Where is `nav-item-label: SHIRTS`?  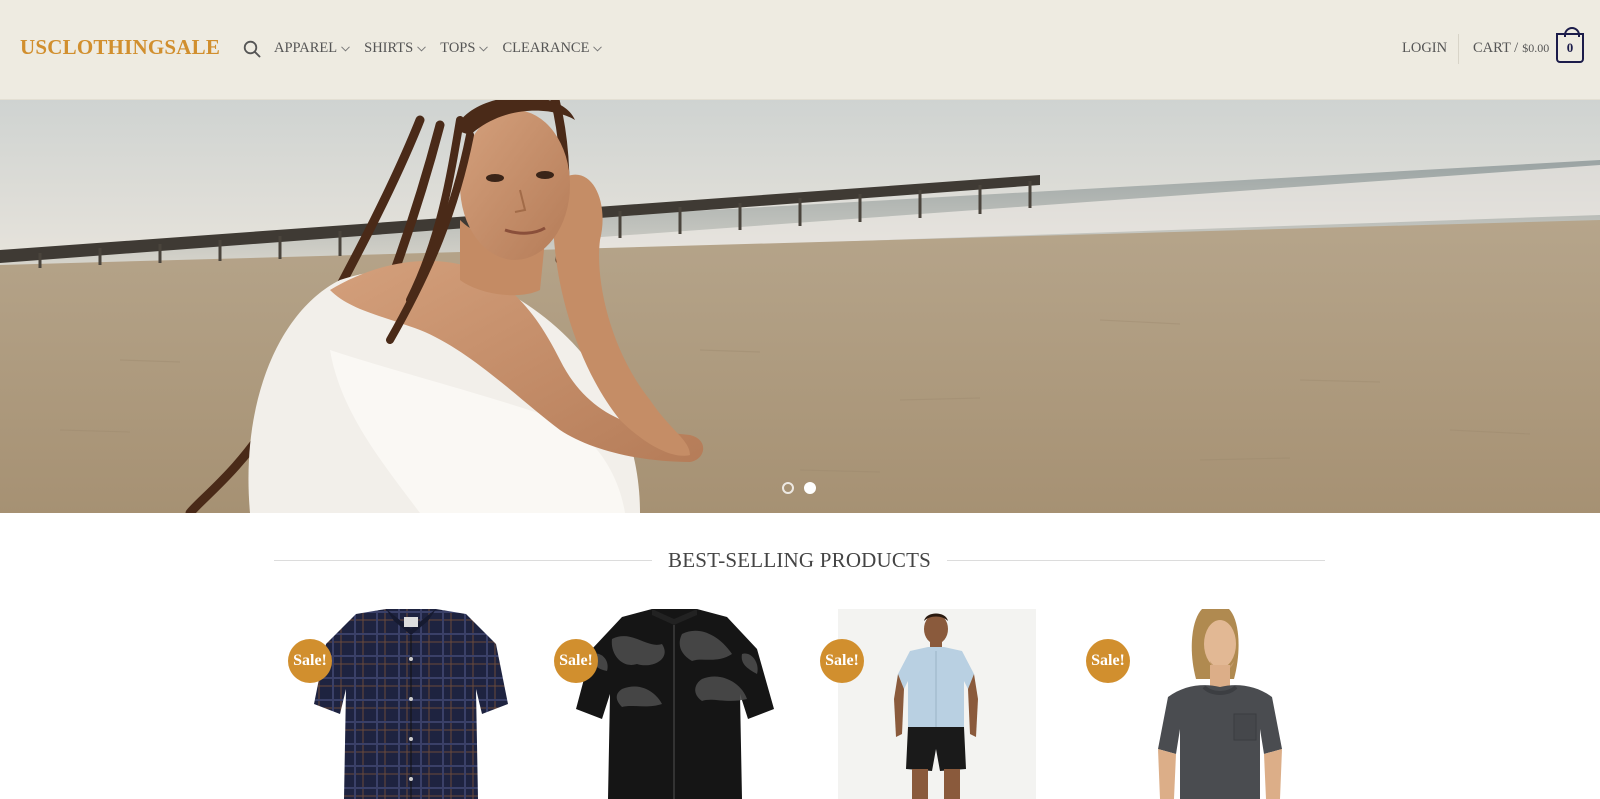
nav-item-label: SHIRTS is located at coordinates (389, 48).